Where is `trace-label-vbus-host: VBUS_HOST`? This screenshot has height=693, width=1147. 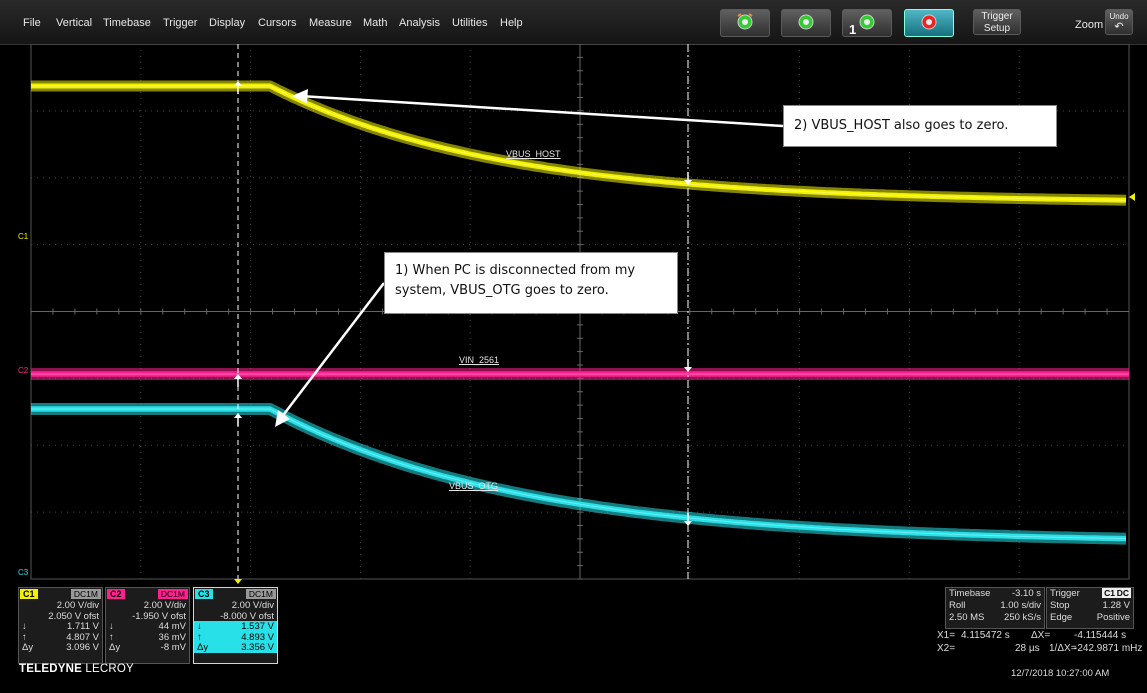 trace-label-vbus-host: VBUS_HOST is located at coordinates (533, 154).